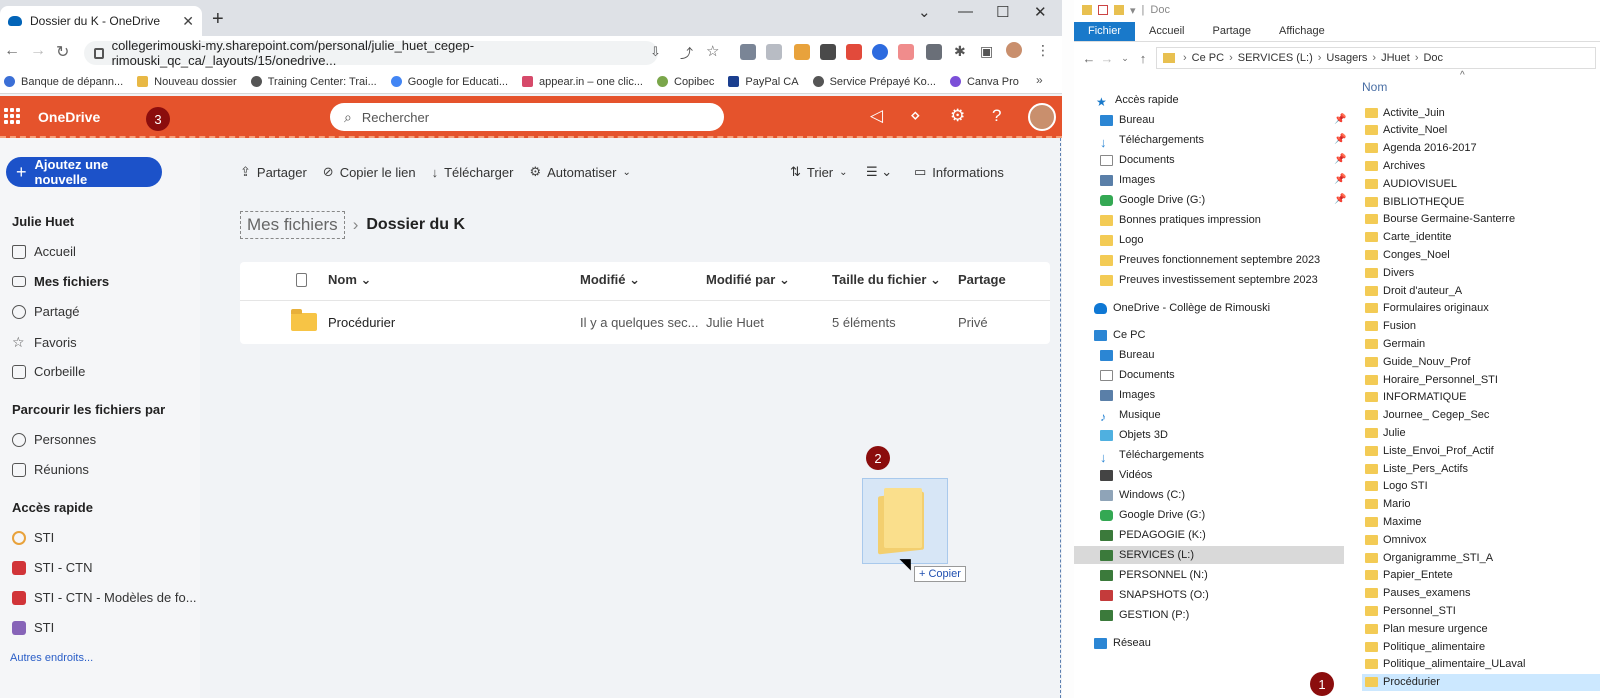 The height and width of the screenshot is (698, 1600). What do you see at coordinates (1043, 50) in the screenshot?
I see `menu-kebab-icon: ⋮` at bounding box center [1043, 50].